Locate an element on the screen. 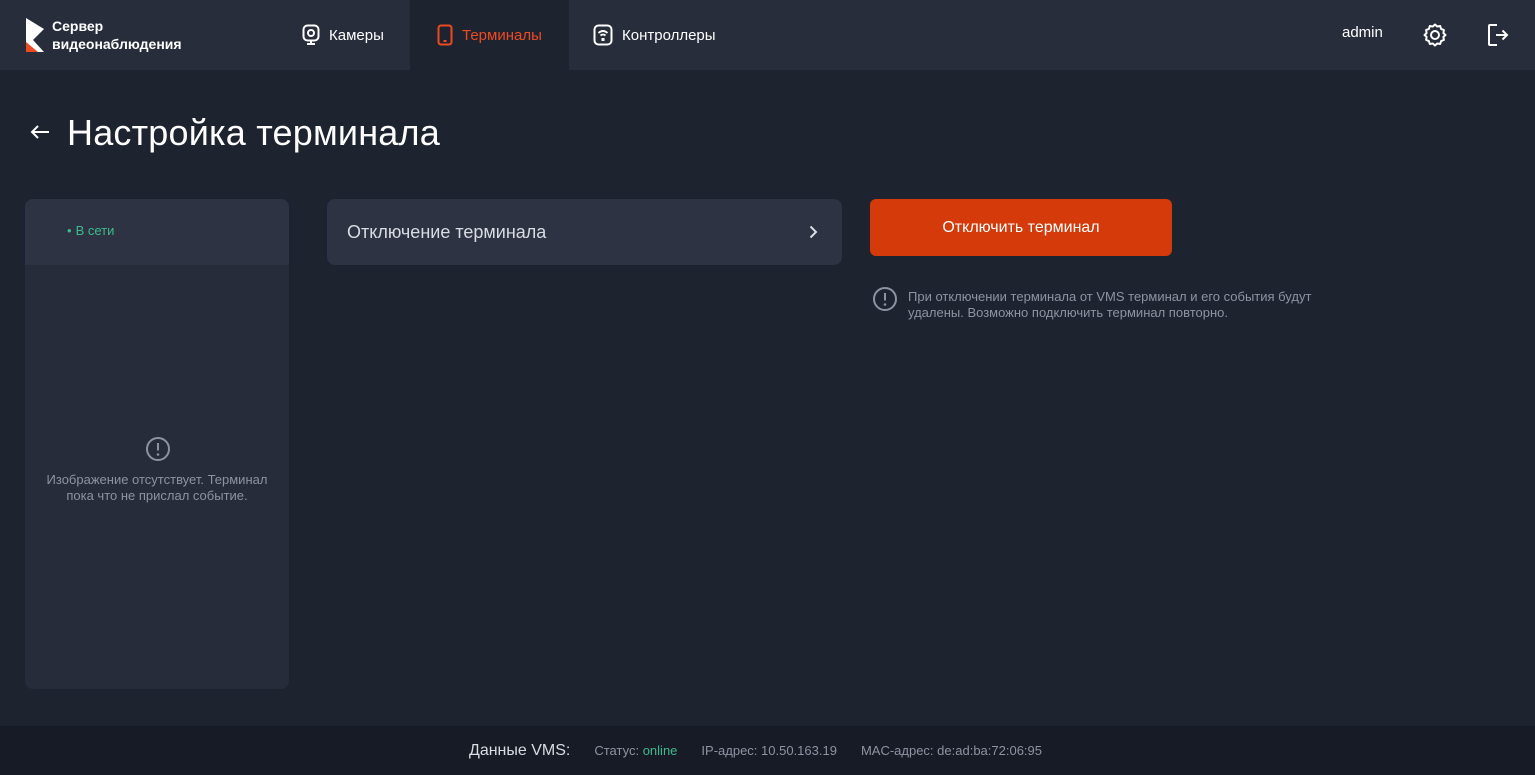  footer-status-label: Статус: is located at coordinates (617, 750).